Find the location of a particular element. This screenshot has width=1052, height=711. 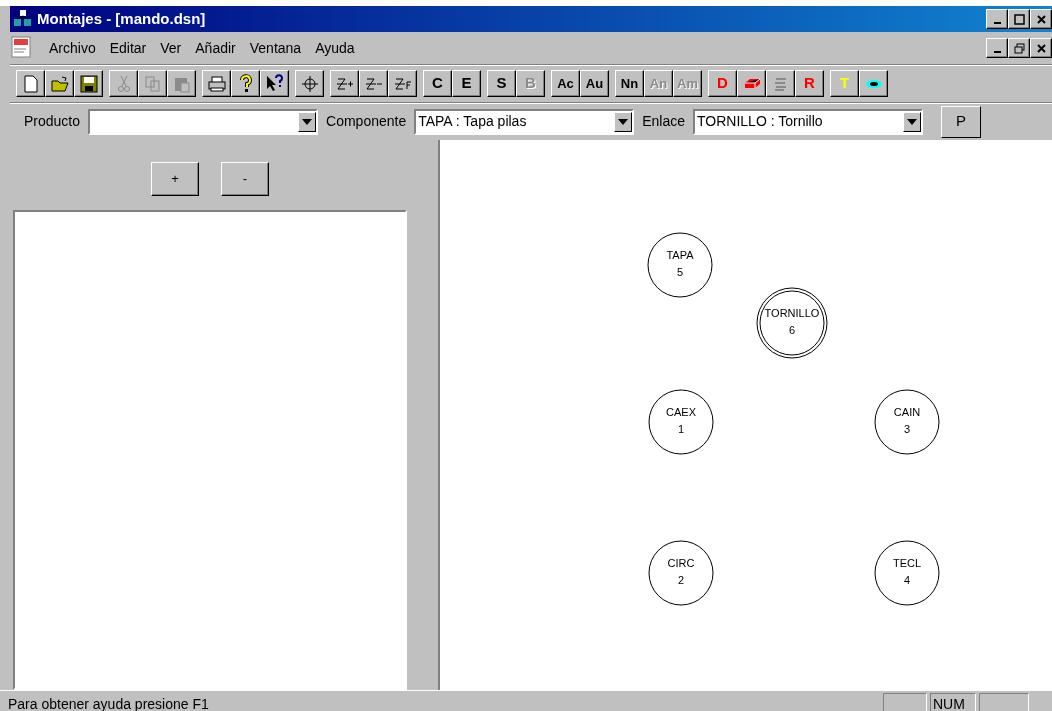

node-label: CAEX is located at coordinates (681, 412).